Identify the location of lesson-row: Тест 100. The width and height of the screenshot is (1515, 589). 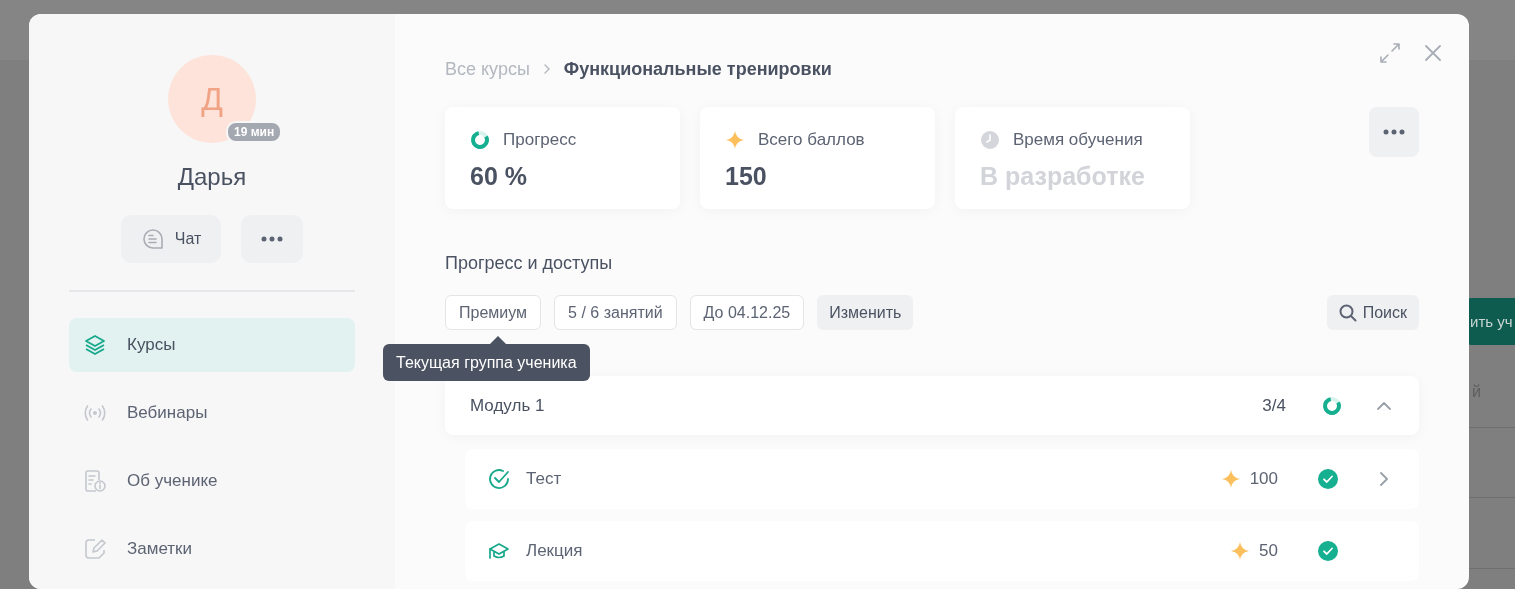
(942, 479).